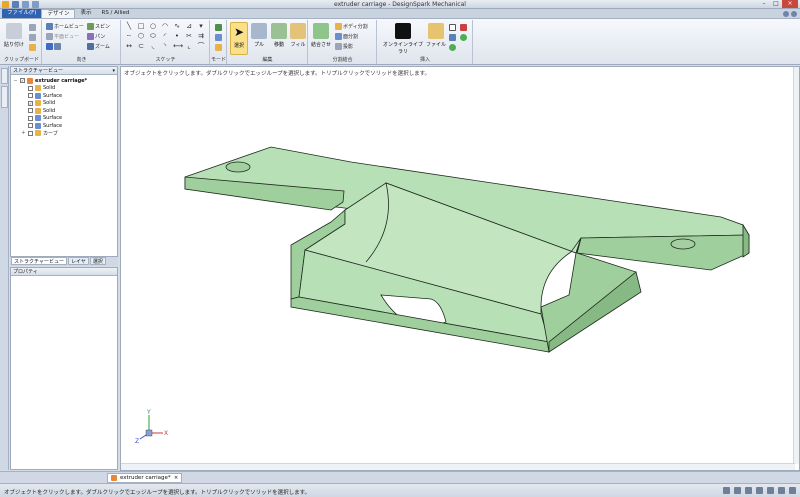 The height and width of the screenshot is (497, 800). I want to click on pan-button: パン, so click(96, 36).